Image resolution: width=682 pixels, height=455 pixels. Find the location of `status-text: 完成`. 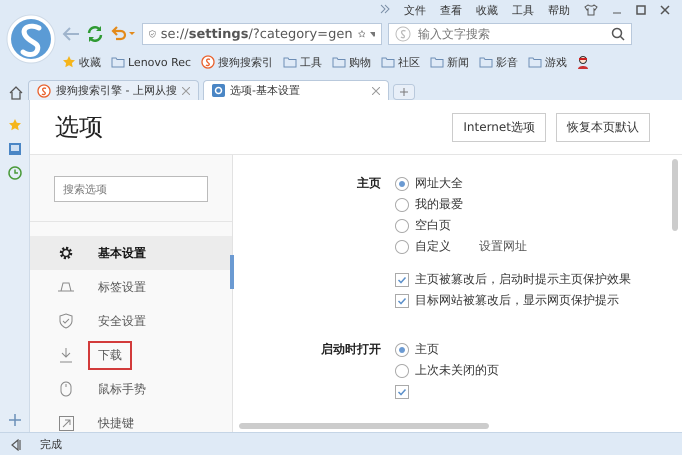

status-text: 完成 is located at coordinates (51, 444).